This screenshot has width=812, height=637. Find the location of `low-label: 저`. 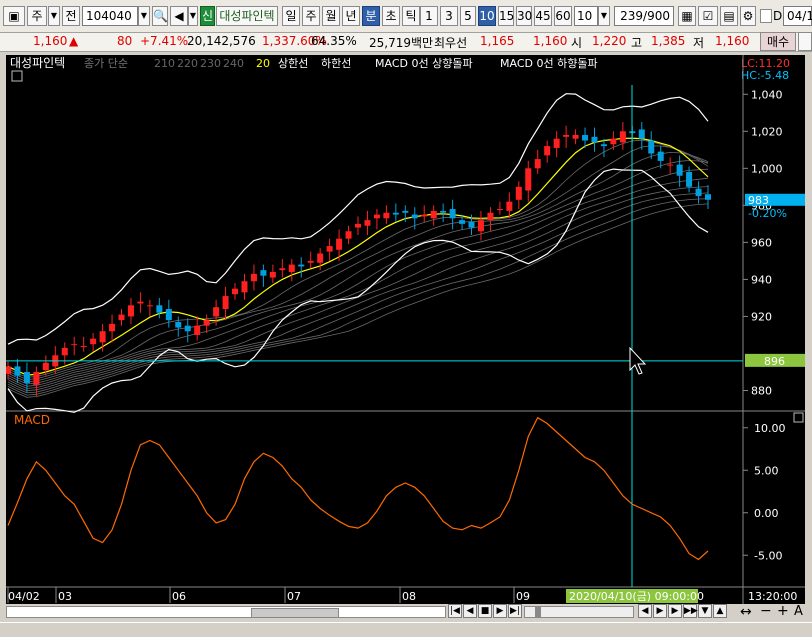

low-label: 저 is located at coordinates (699, 43).